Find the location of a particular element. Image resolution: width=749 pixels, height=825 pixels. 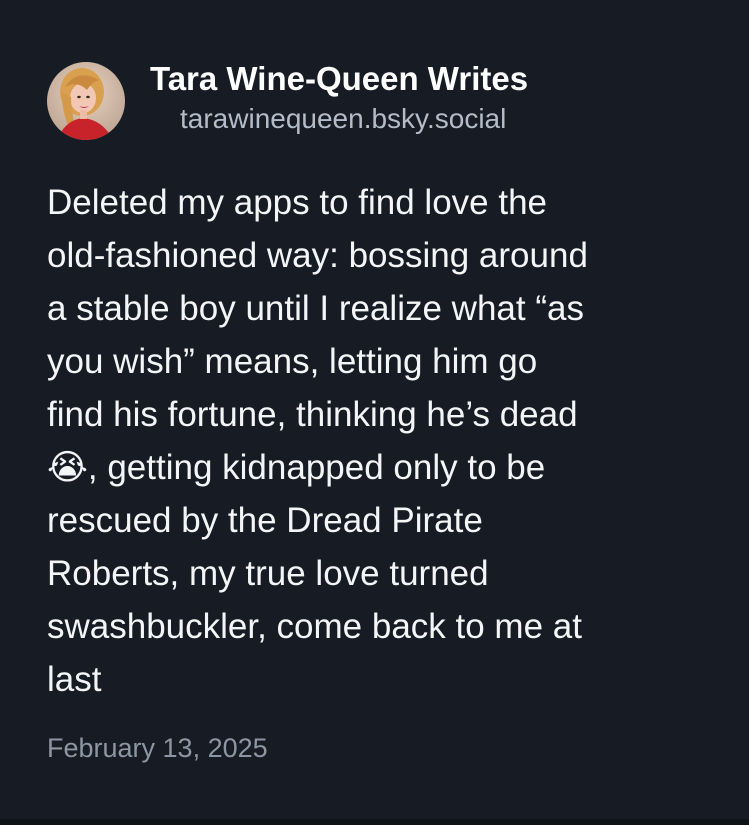

post-text-line: swashbuckler, come back to me at is located at coordinates (314, 626).